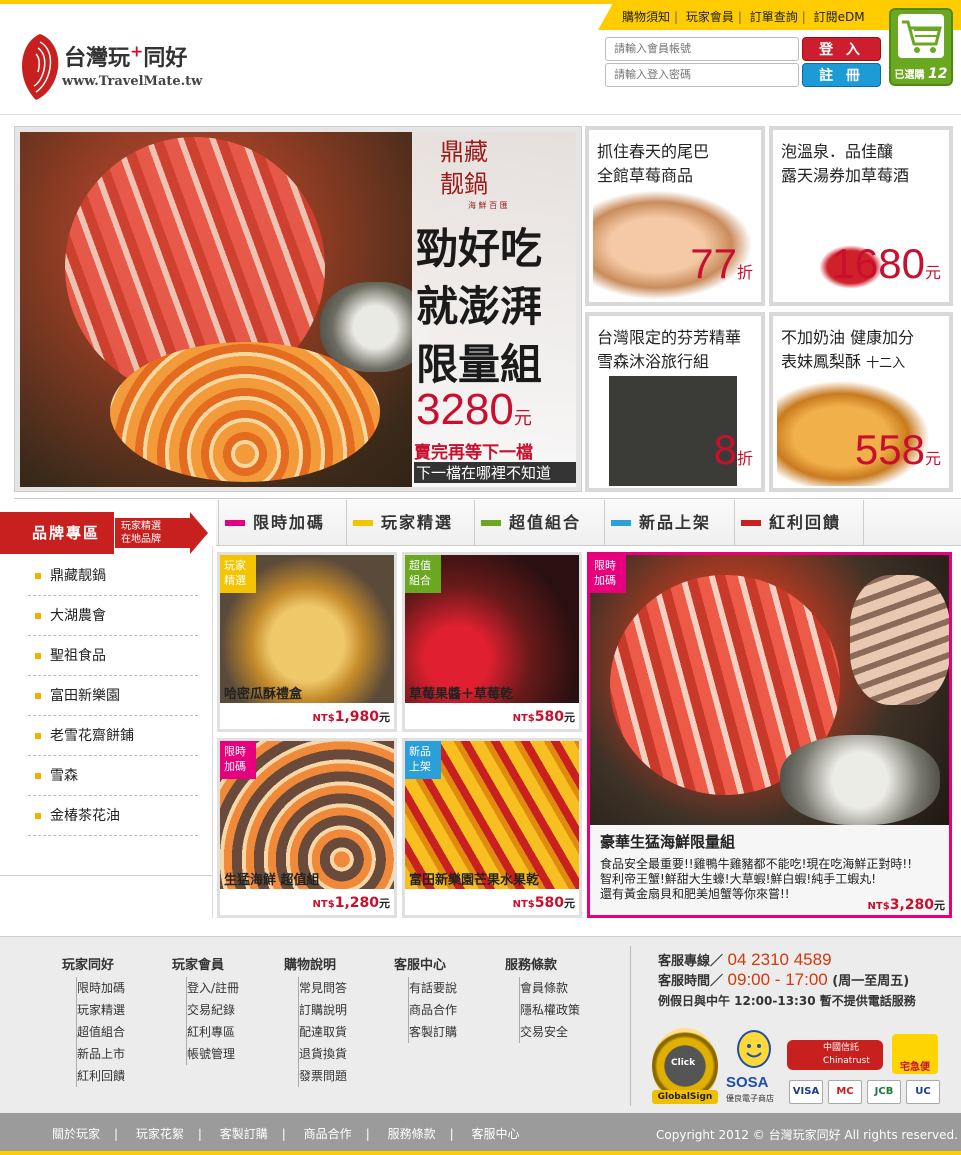 This screenshot has height=1155, width=961. What do you see at coordinates (433, 1032) in the screenshot?
I see `footer-link: 客製訂購` at bounding box center [433, 1032].